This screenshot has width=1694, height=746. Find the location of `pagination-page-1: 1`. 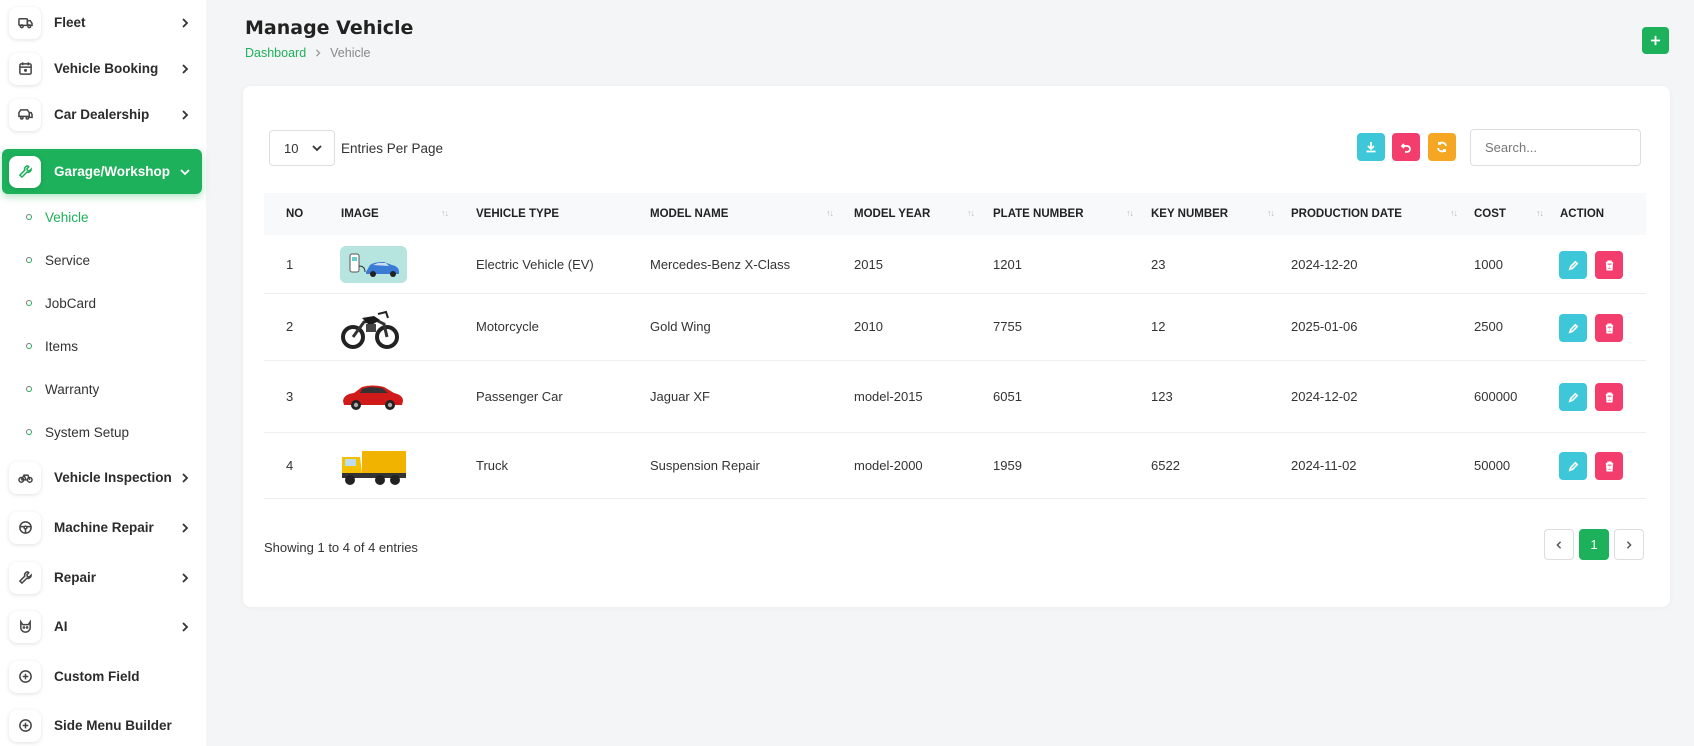

pagination-page-1: 1 is located at coordinates (1594, 544).